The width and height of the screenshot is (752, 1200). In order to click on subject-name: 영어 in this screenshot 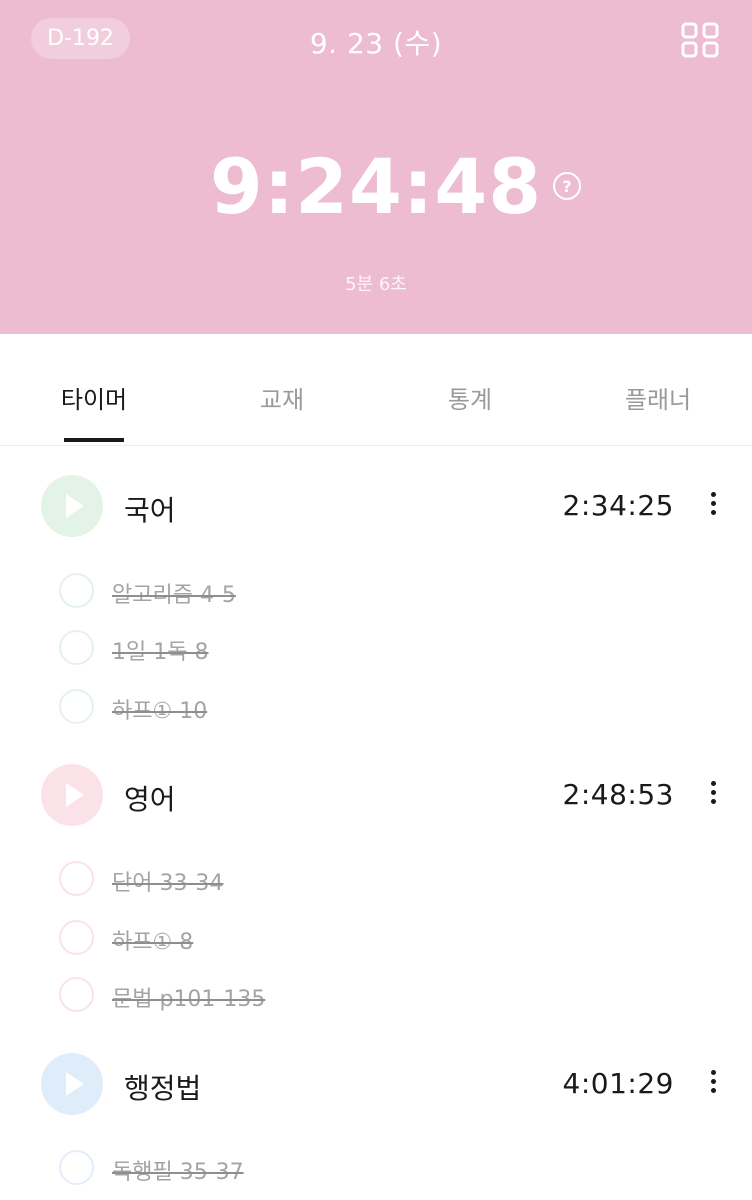, I will do `click(150, 799)`.